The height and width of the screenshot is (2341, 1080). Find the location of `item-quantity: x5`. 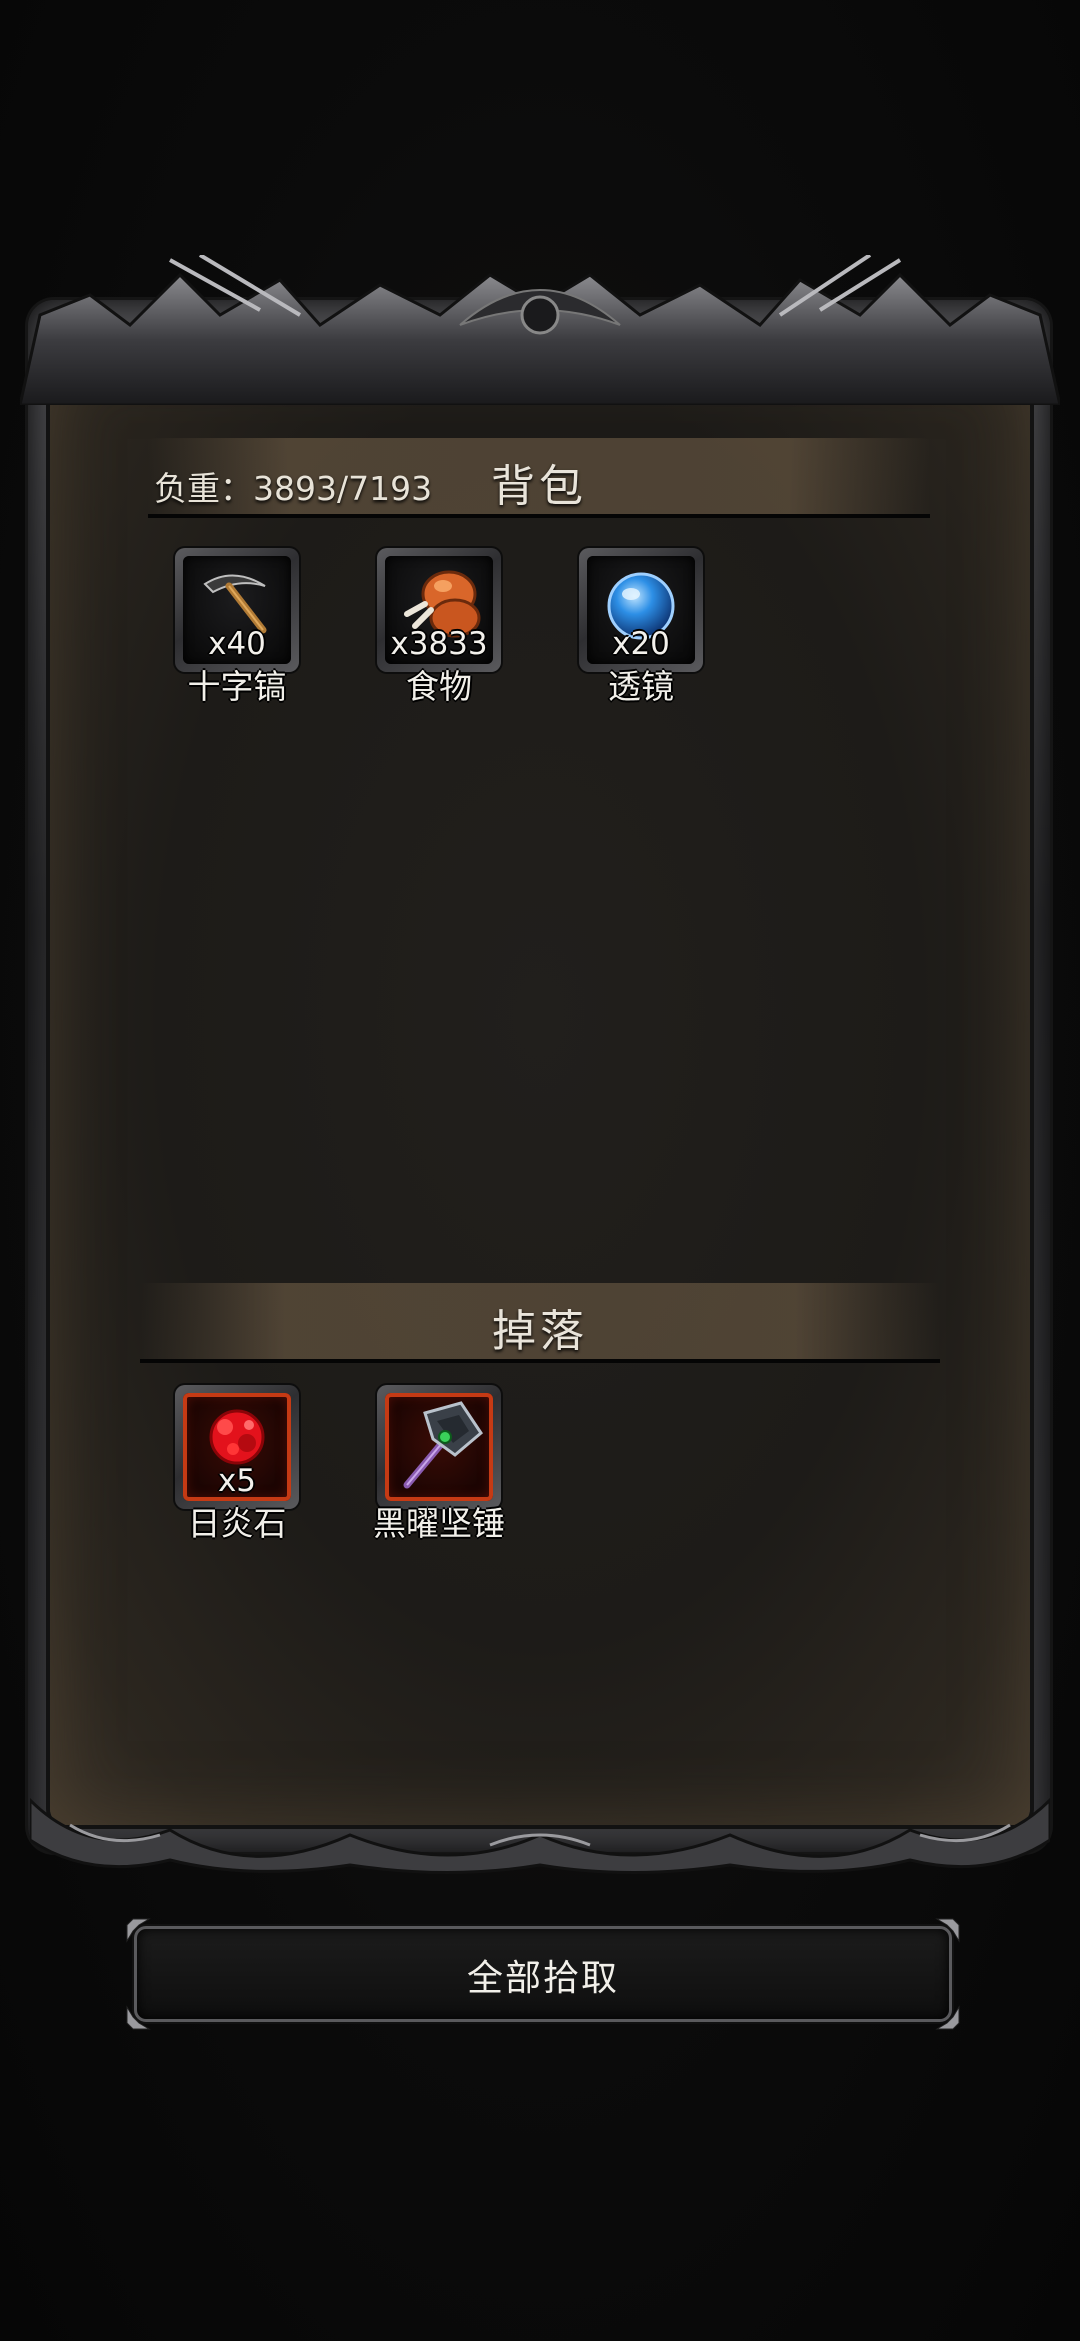

item-quantity: x5 is located at coordinates (237, 1481).